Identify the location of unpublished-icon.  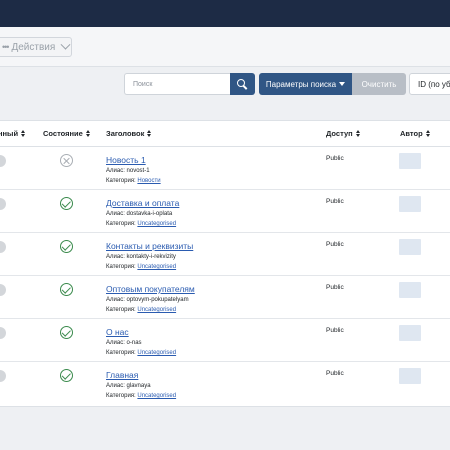
(66, 160).